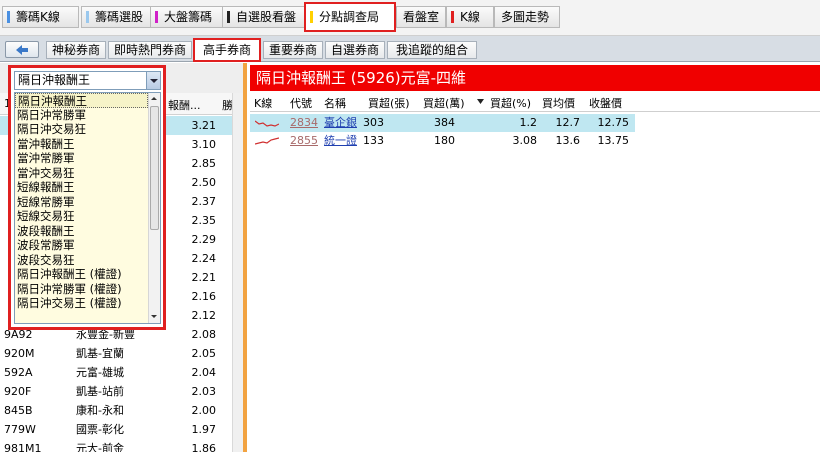 The height and width of the screenshot is (452, 820). I want to click on stock-name-link: 臺企銀, so click(340, 123).